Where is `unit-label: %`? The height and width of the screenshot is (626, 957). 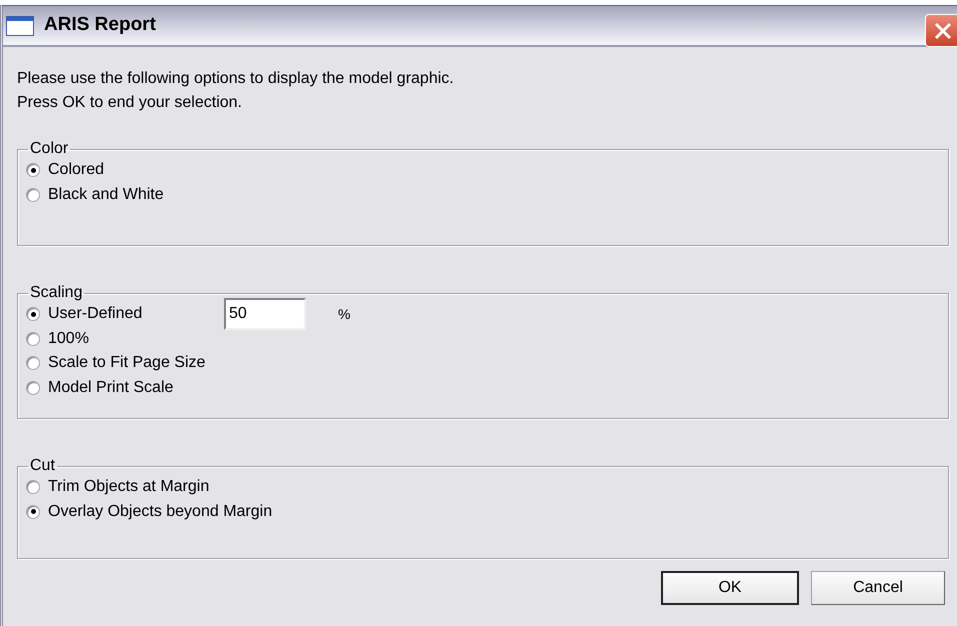
unit-label: % is located at coordinates (344, 314).